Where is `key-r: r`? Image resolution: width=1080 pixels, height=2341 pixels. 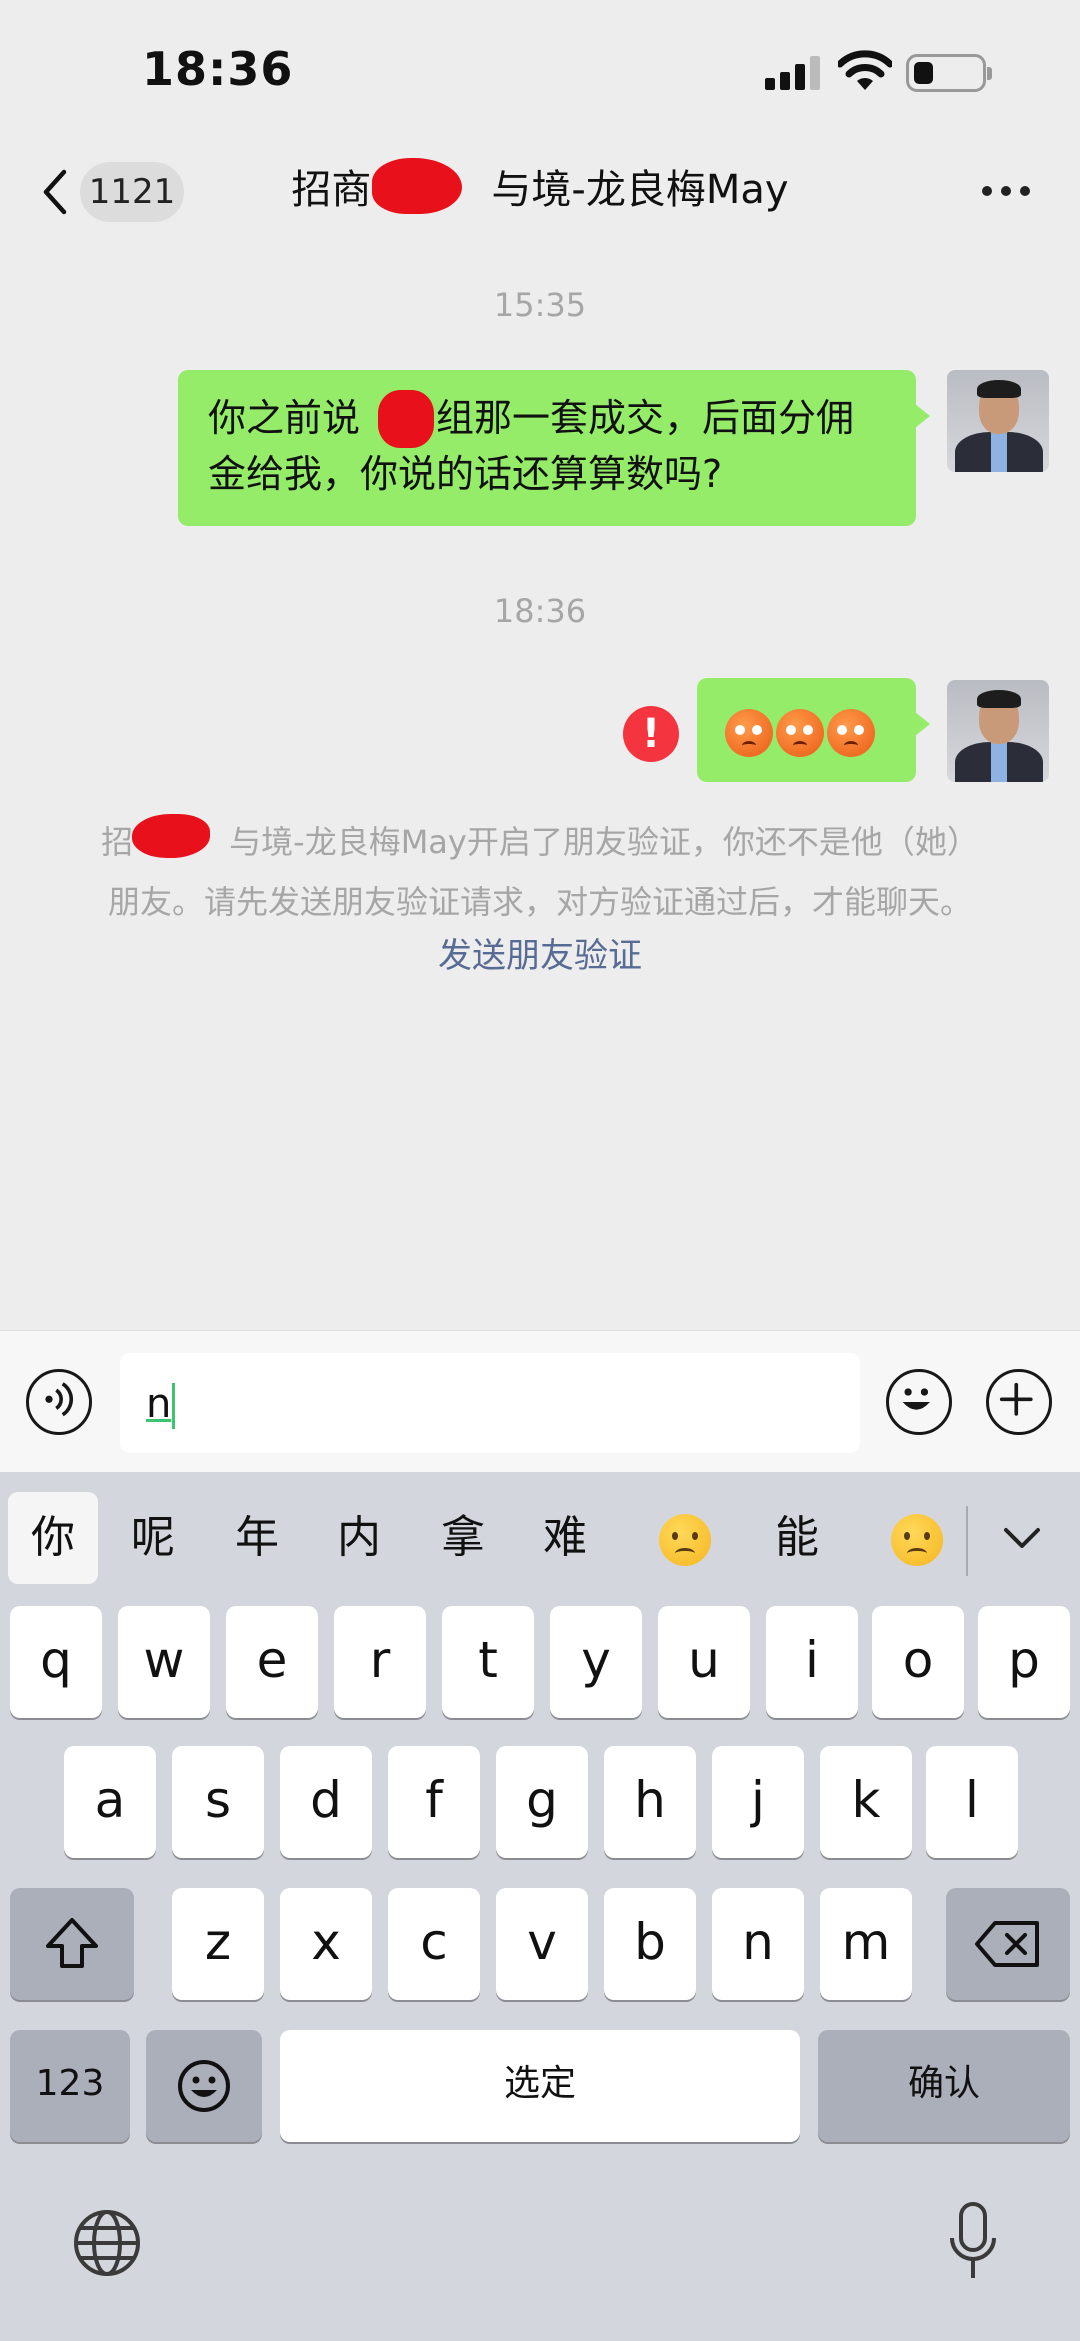 key-r: r is located at coordinates (380, 1662).